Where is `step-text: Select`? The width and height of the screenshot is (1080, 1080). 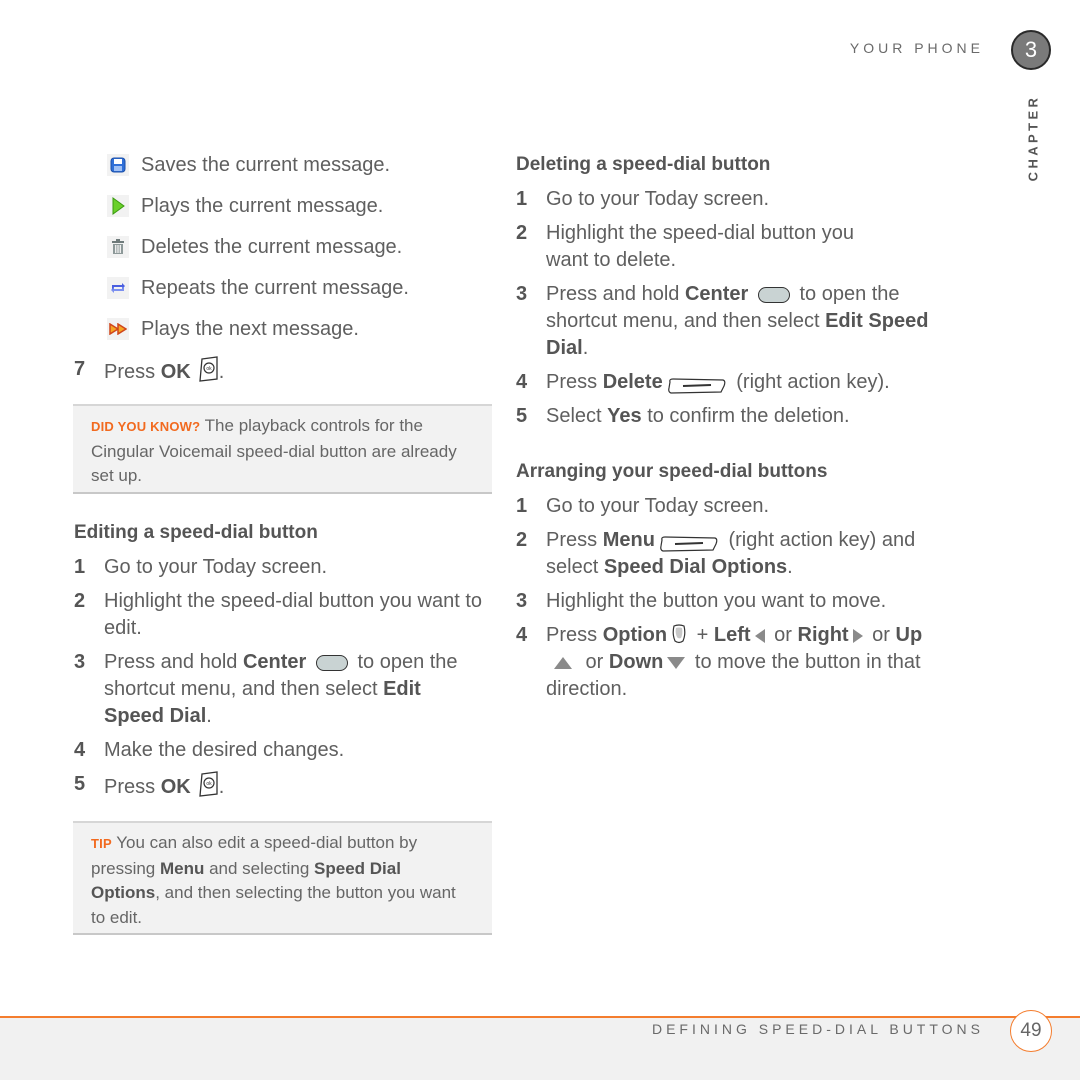
step-text: Select is located at coordinates (577, 416).